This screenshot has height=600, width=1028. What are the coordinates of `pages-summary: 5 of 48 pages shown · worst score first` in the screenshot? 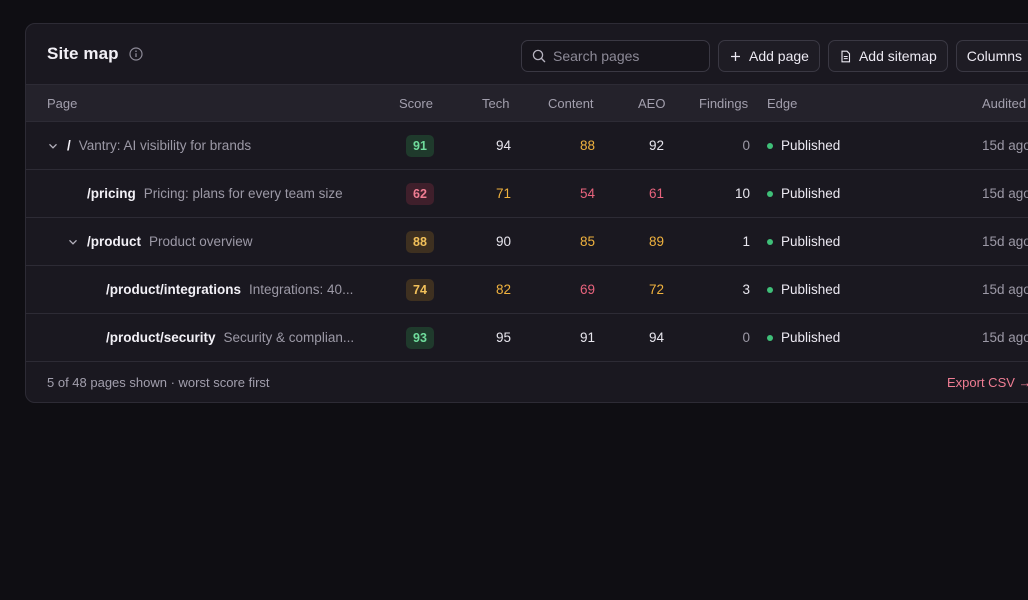 It's located at (158, 382).